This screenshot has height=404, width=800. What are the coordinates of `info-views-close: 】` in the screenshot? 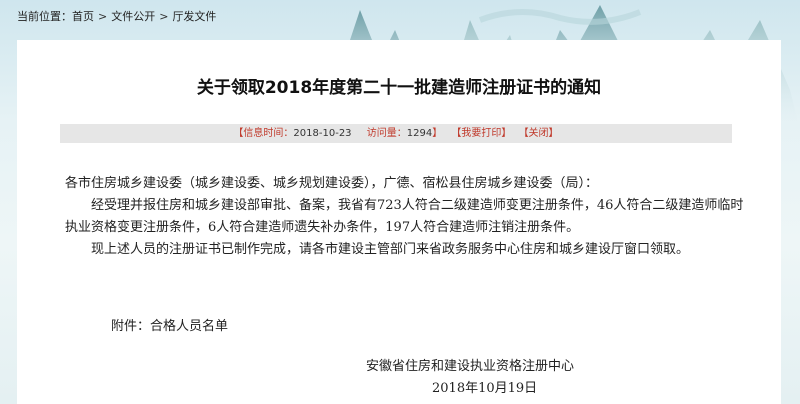 It's located at (437, 133).